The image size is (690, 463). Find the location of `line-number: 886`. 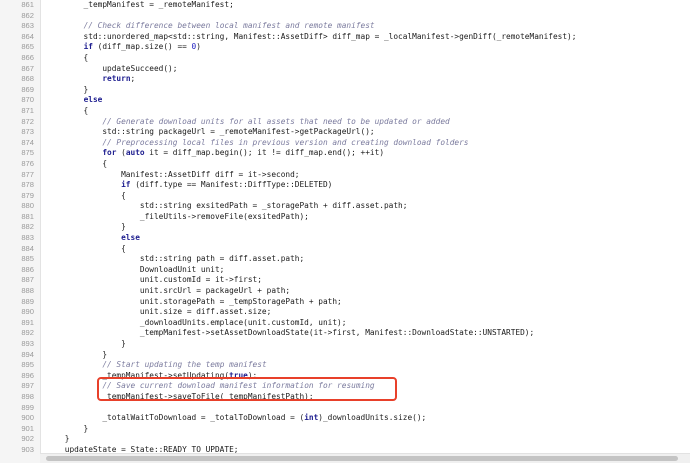

line-number: 886 is located at coordinates (27, 269).